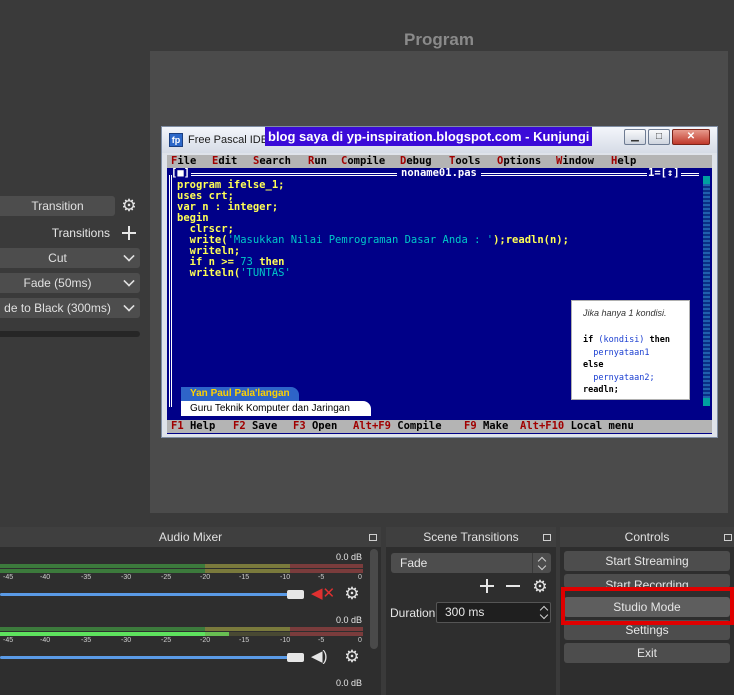  Describe the element at coordinates (647, 581) in the screenshot. I see `start-recording-button: Start Recording` at that location.